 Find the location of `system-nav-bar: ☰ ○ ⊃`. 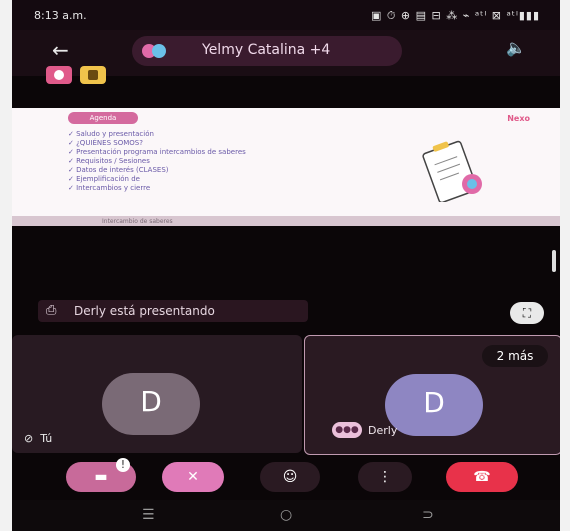

system-nav-bar: ☰ ○ ⊃ is located at coordinates (286, 515).